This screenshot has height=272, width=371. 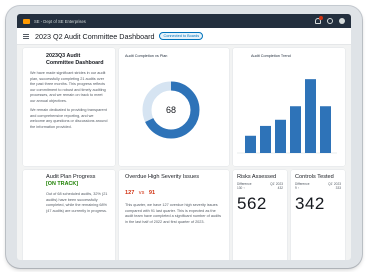 I want to click on risks-assessed-title: Risks Assessed, so click(x=257, y=177).